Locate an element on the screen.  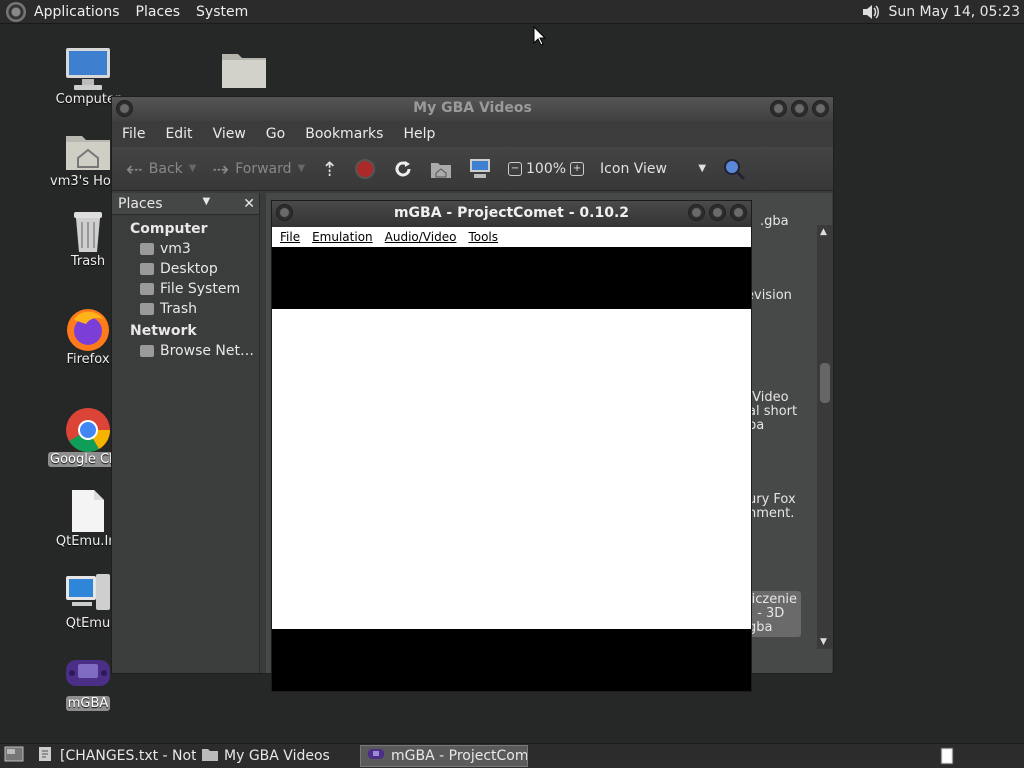
menu-audio-video: Audio/Video is located at coordinates (423, 237).